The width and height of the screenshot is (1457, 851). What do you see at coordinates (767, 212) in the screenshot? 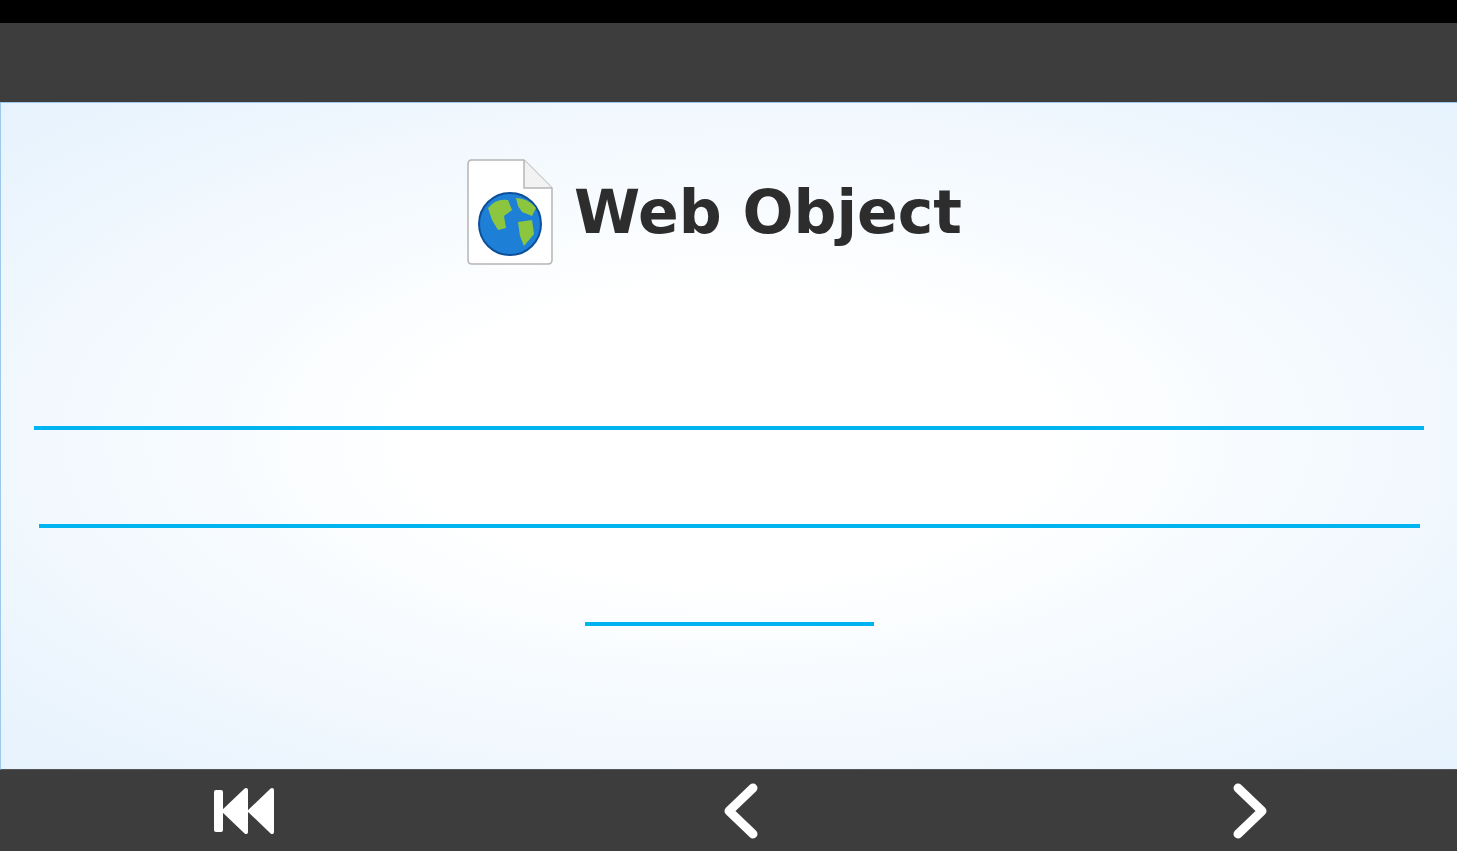
I see `page-title: Web Object` at bounding box center [767, 212].